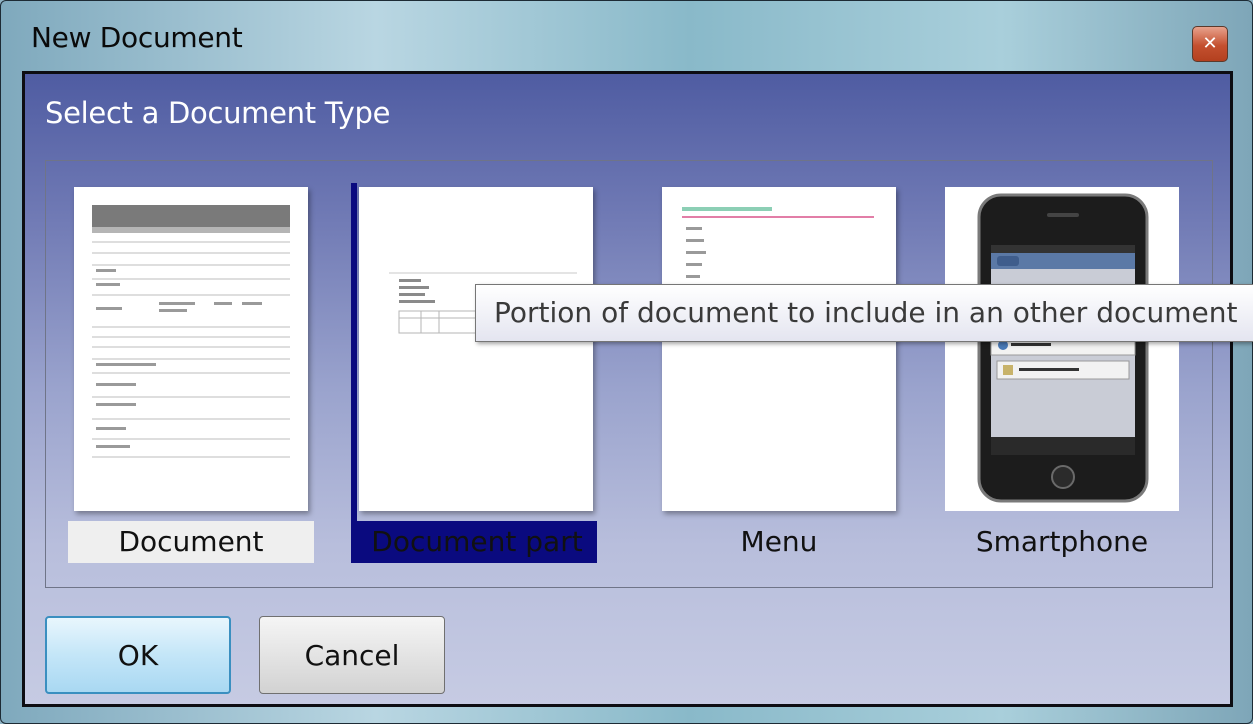  What do you see at coordinates (191, 349) in the screenshot?
I see `document-thumbnail-icon` at bounding box center [191, 349].